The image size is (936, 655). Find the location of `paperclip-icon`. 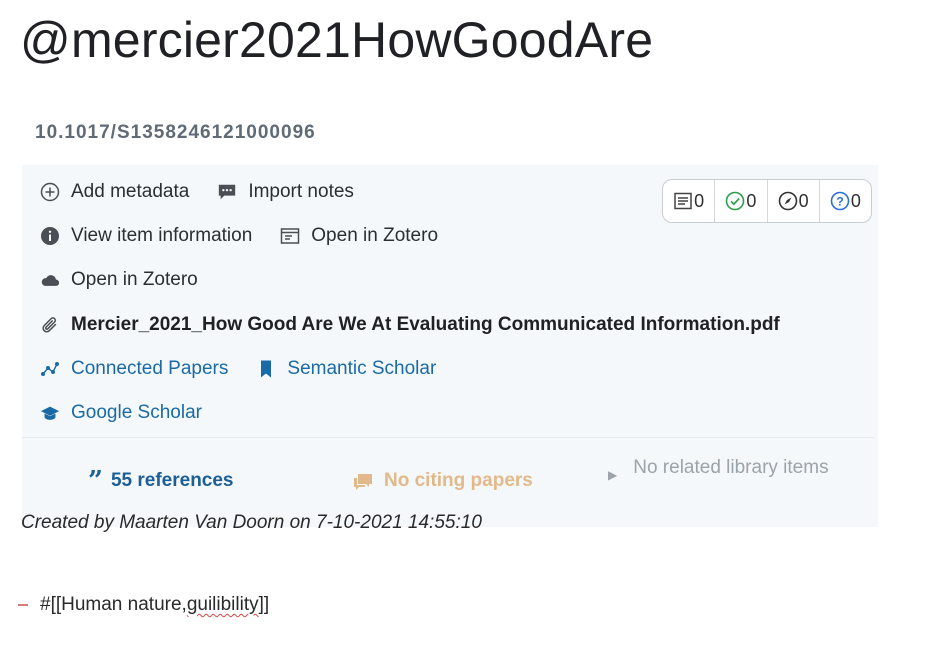

paperclip-icon is located at coordinates (50, 325).